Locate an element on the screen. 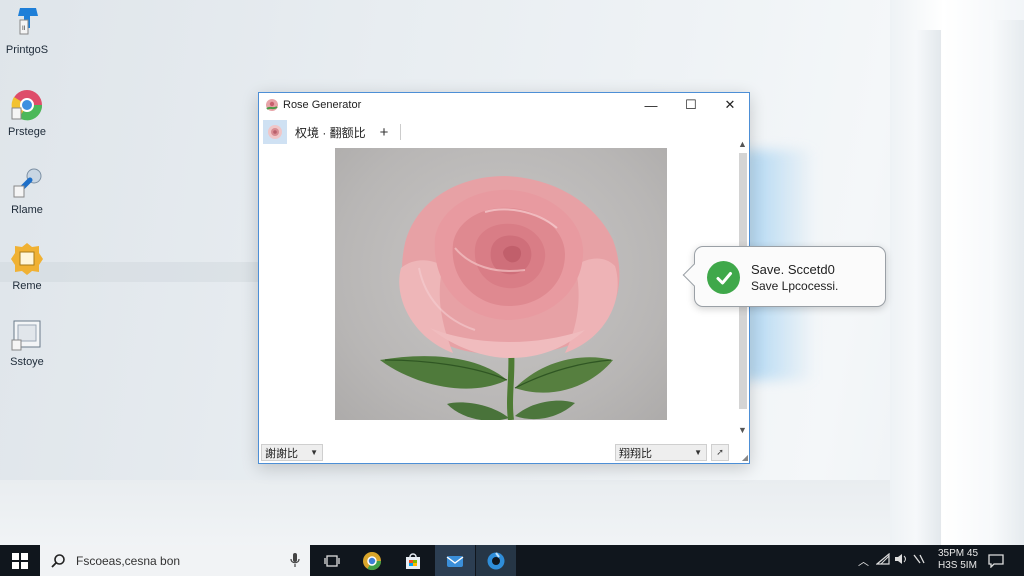  close-button: ✕ is located at coordinates (730, 105).